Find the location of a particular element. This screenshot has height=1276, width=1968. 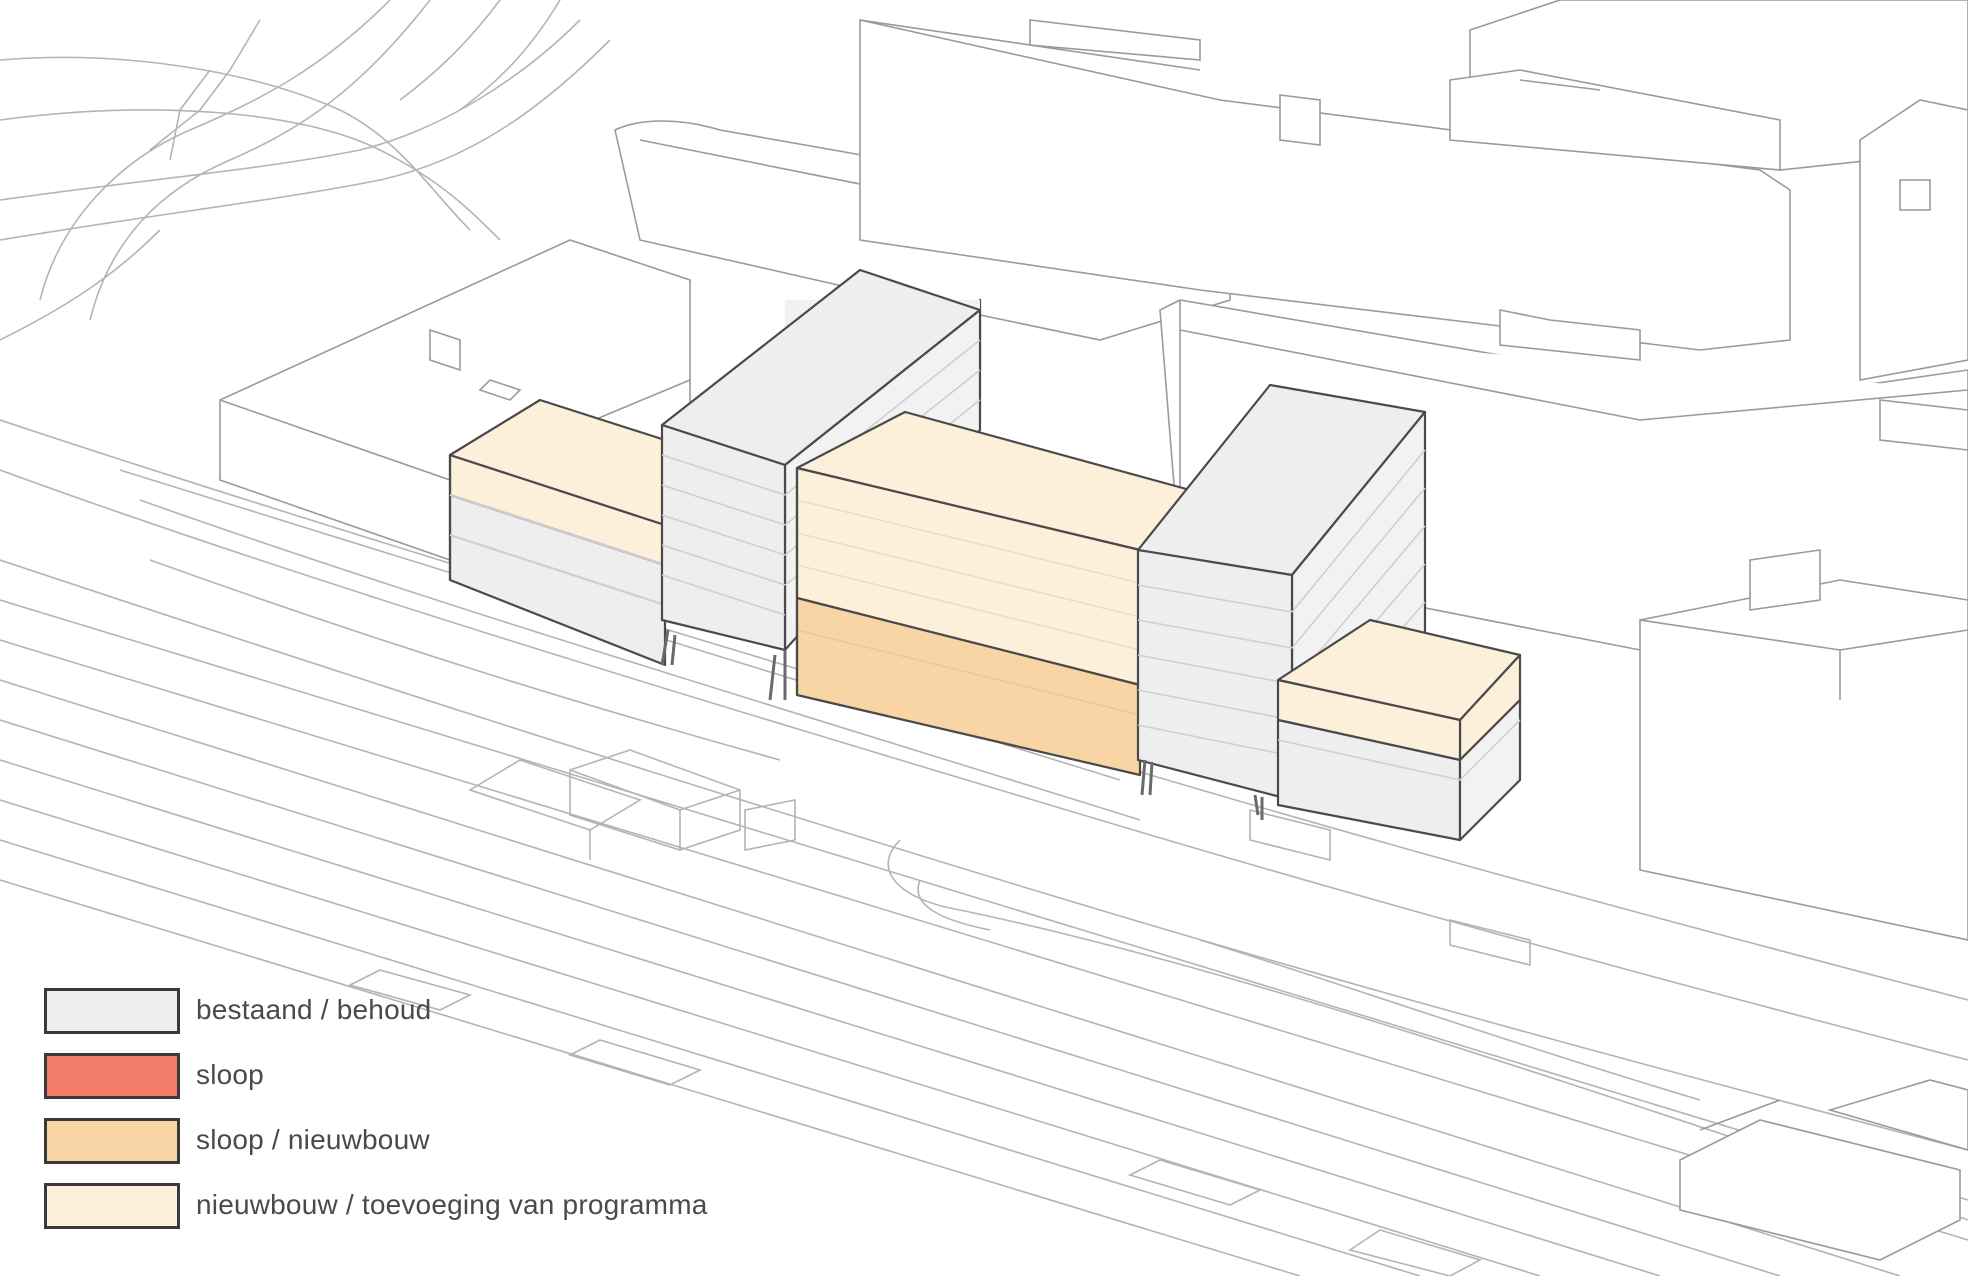

legend-swatch-demolition-new is located at coordinates (112, 1141).